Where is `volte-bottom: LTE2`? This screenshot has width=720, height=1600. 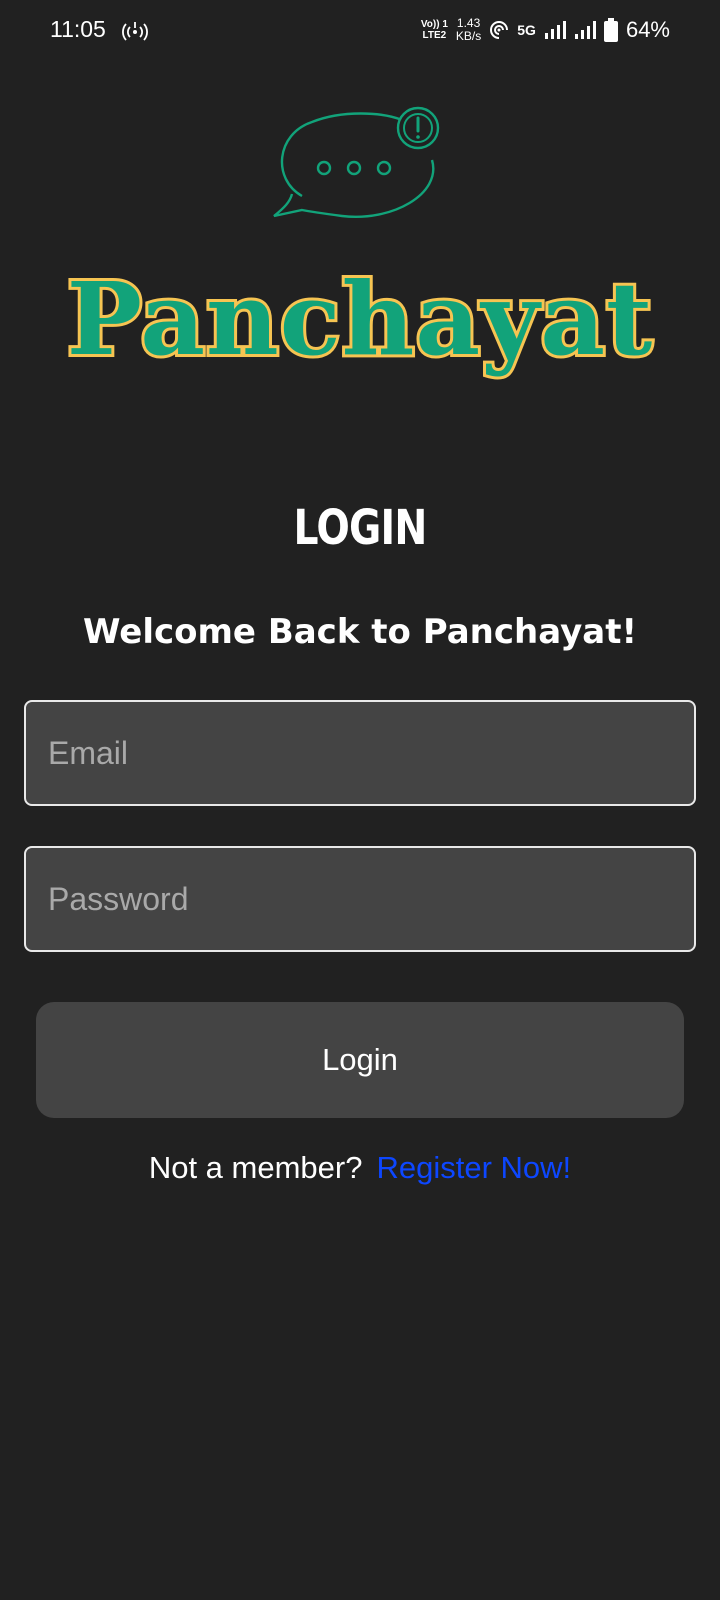
volte-bottom: LTE2 is located at coordinates (434, 35).